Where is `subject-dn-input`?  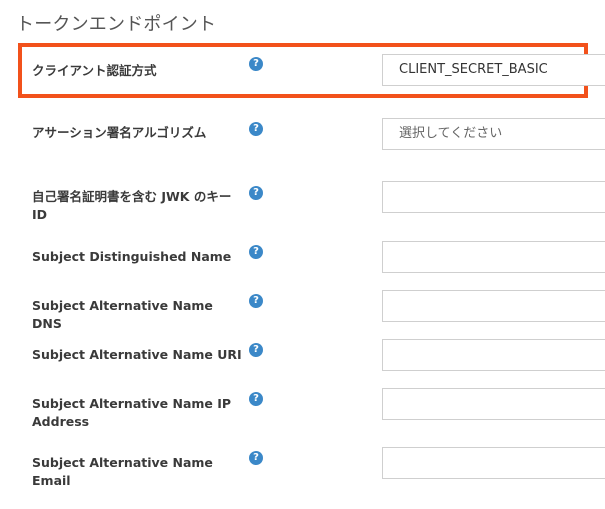 subject-dn-input is located at coordinates (493, 257).